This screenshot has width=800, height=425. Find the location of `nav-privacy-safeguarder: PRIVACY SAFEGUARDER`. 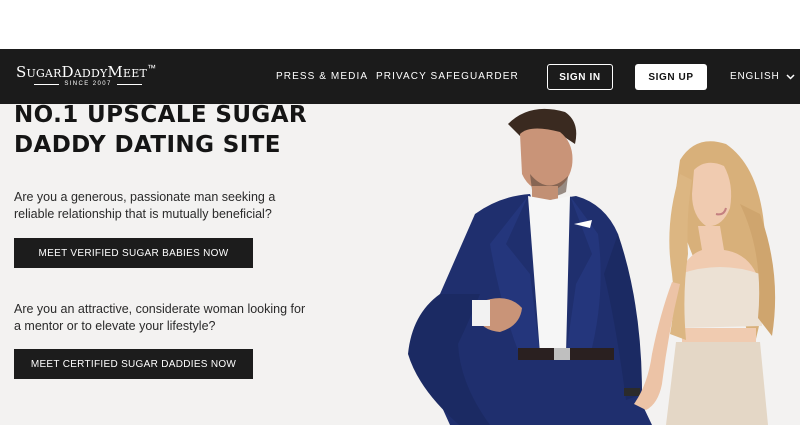

nav-privacy-safeguarder: PRIVACY SAFEGUARDER is located at coordinates (447, 76).